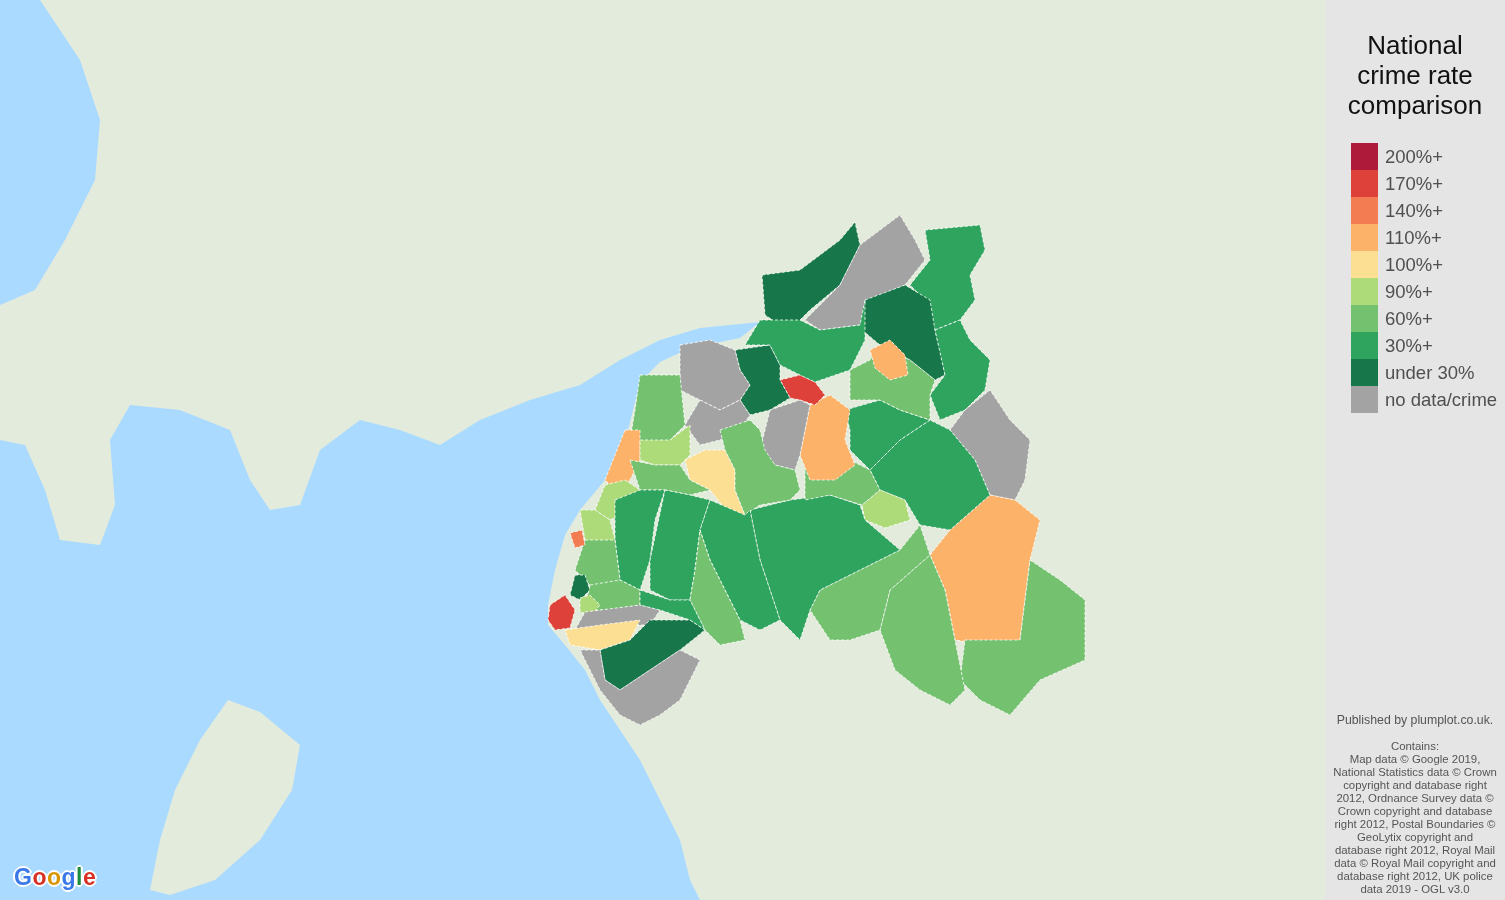  I want to click on publisher-note: Published by plumplot.co.uk., so click(1415, 720).